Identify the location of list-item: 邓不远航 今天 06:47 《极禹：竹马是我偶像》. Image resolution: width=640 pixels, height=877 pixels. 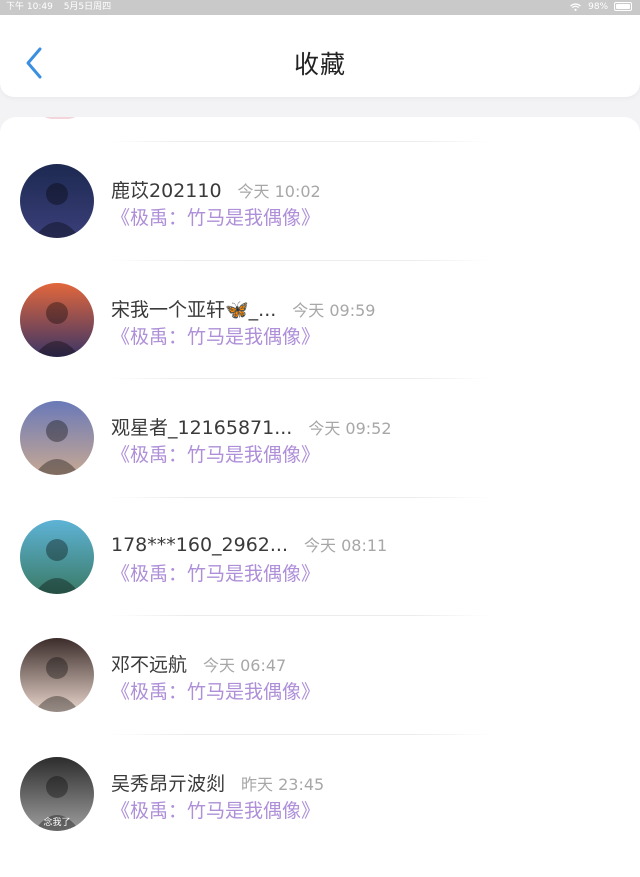
(320, 651).